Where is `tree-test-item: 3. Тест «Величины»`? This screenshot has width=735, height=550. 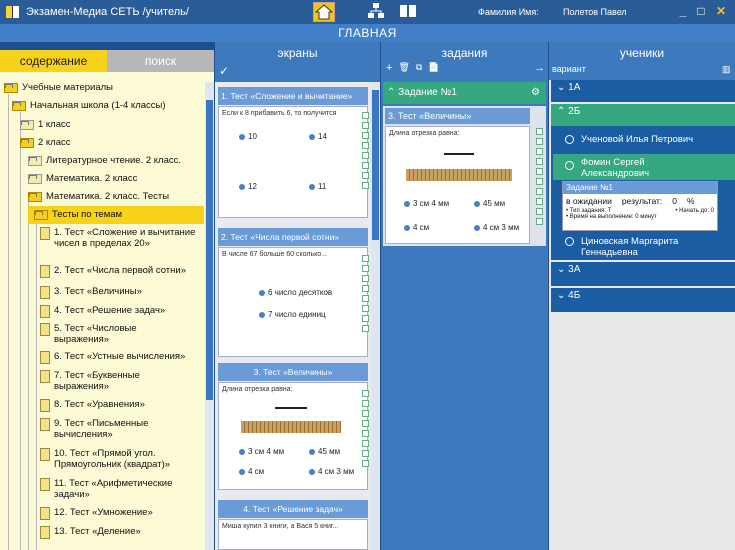 tree-test-item: 3. Тест «Величины» is located at coordinates (121, 292).